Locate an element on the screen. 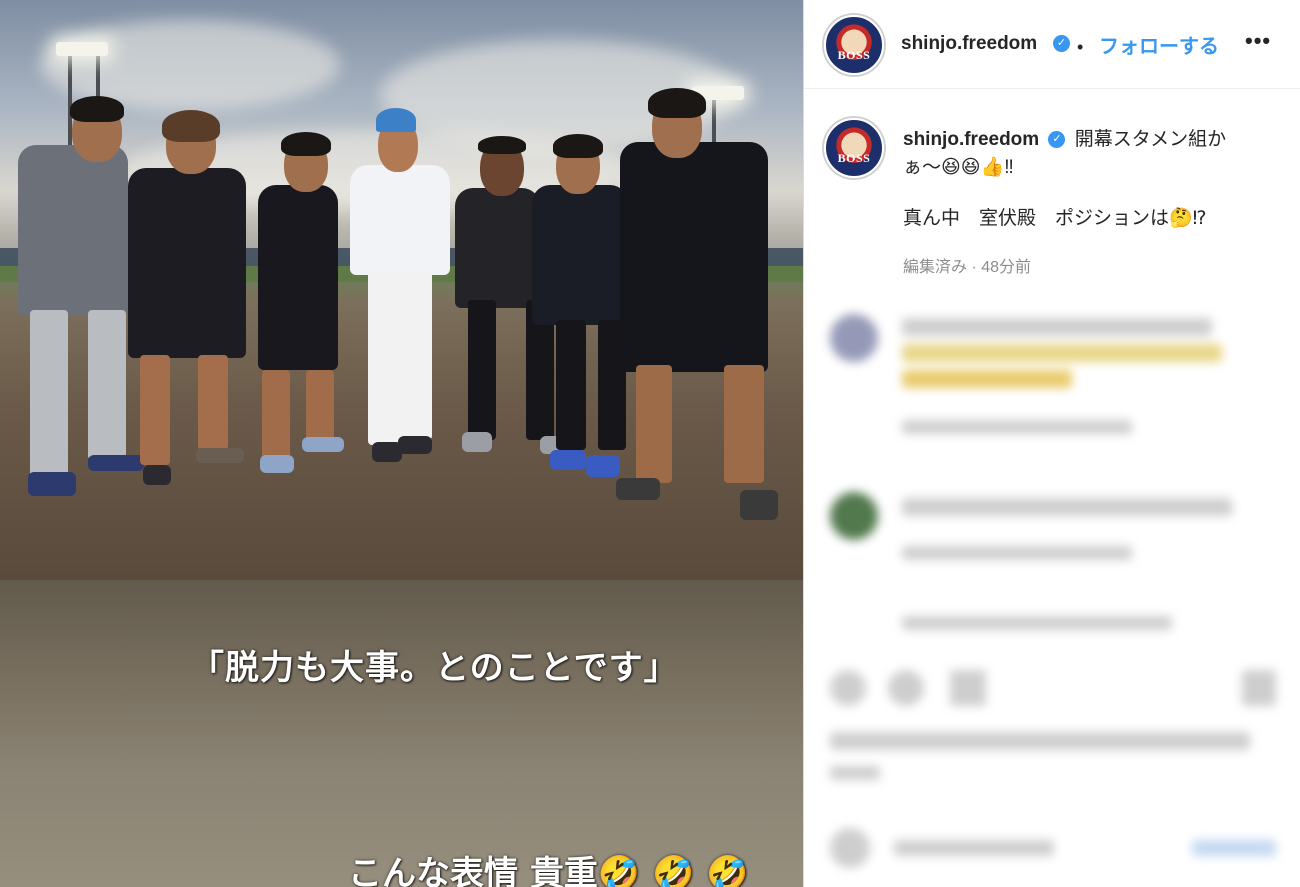 This screenshot has width=1300, height=887. post-header: BOSS shinjo.freedom ✓ • フォローする ••• is located at coordinates (1052, 44).